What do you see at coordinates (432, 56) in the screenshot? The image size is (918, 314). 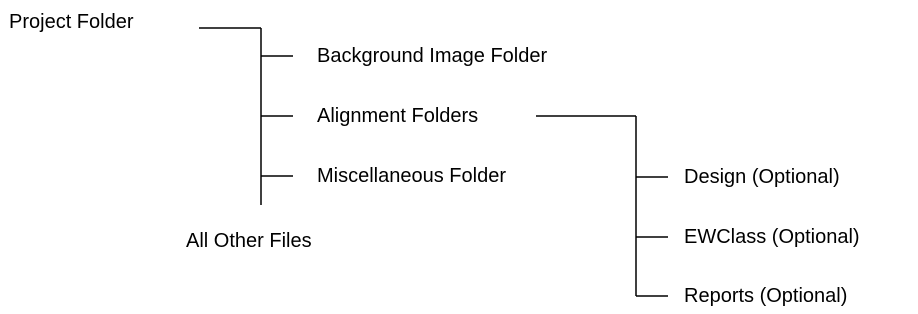 I see `background-image-folder-label: Background Image Folder` at bounding box center [432, 56].